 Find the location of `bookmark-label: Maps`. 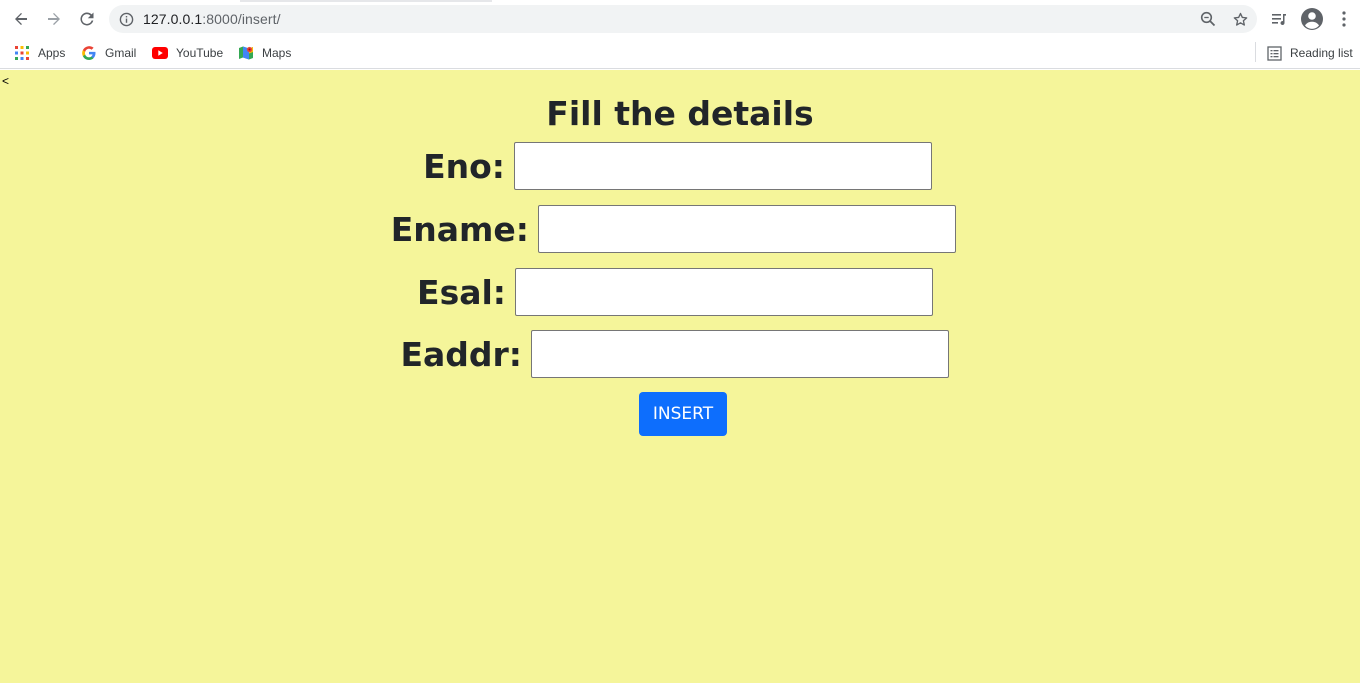

bookmark-label: Maps is located at coordinates (277, 53).